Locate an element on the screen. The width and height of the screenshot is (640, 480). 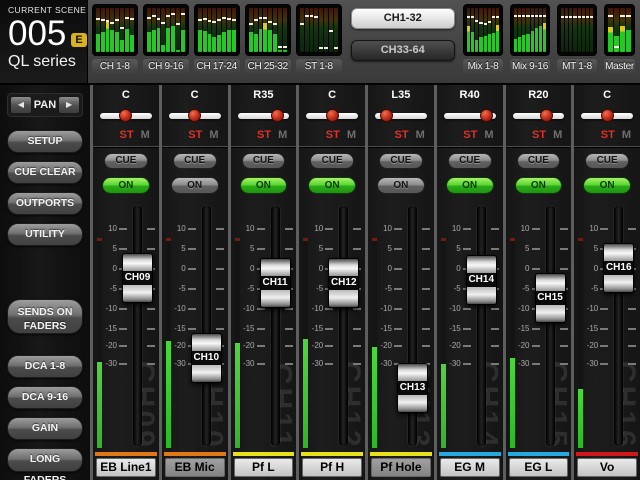
bank-button-ch1-32: CH1-32 is located at coordinates (402, 18).